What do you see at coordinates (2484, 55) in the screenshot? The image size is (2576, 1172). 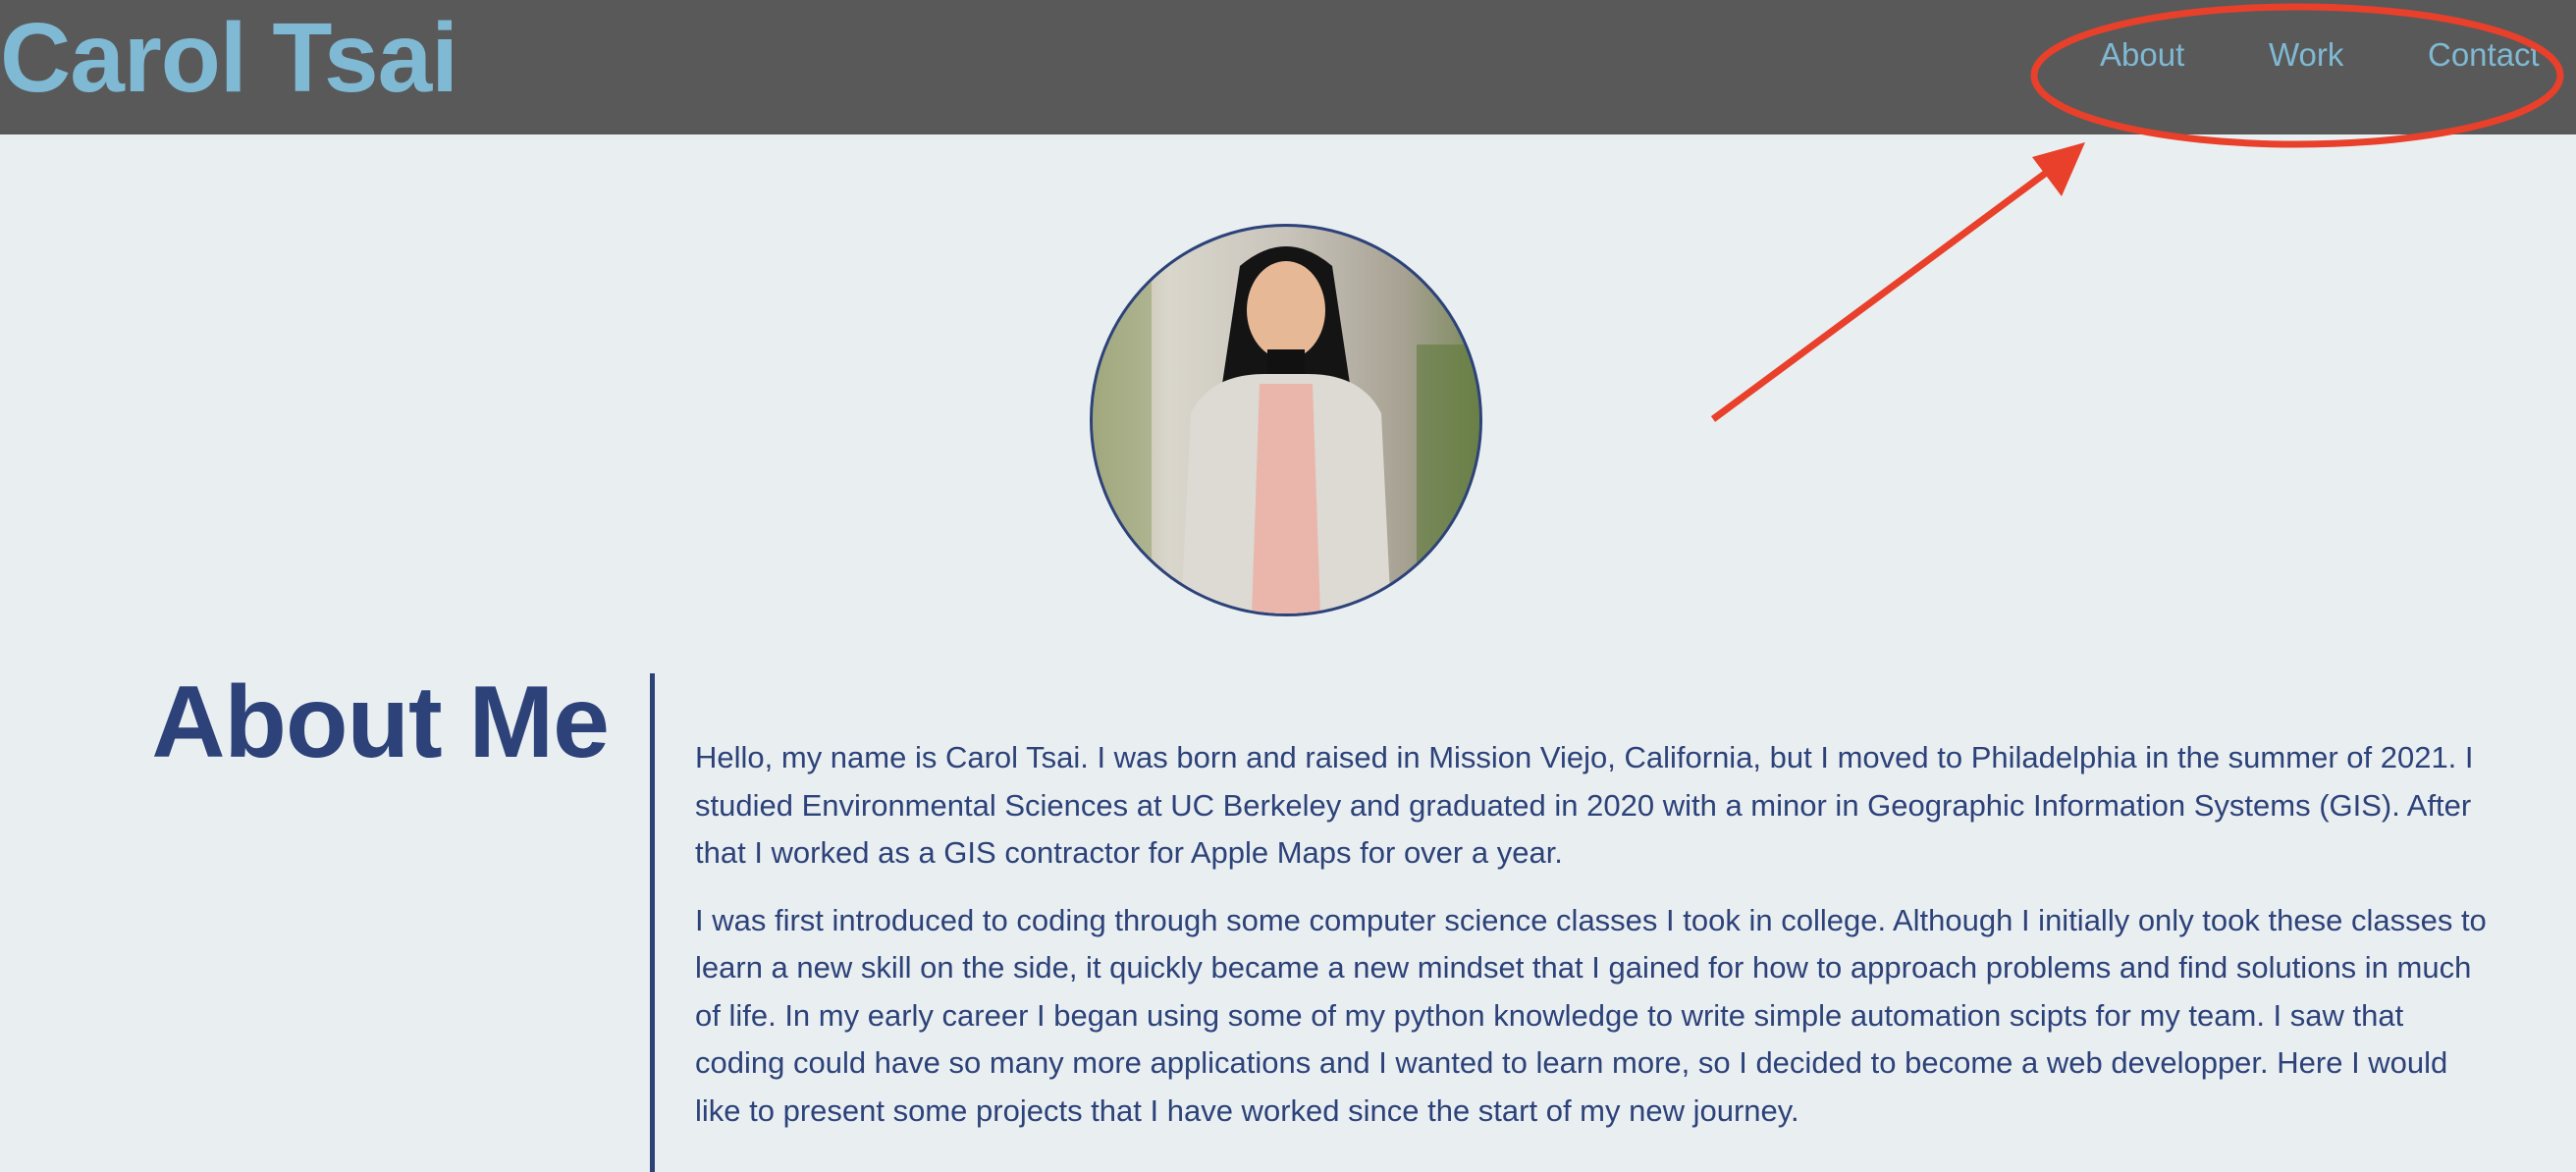 I see `nav-contact: Contact` at bounding box center [2484, 55].